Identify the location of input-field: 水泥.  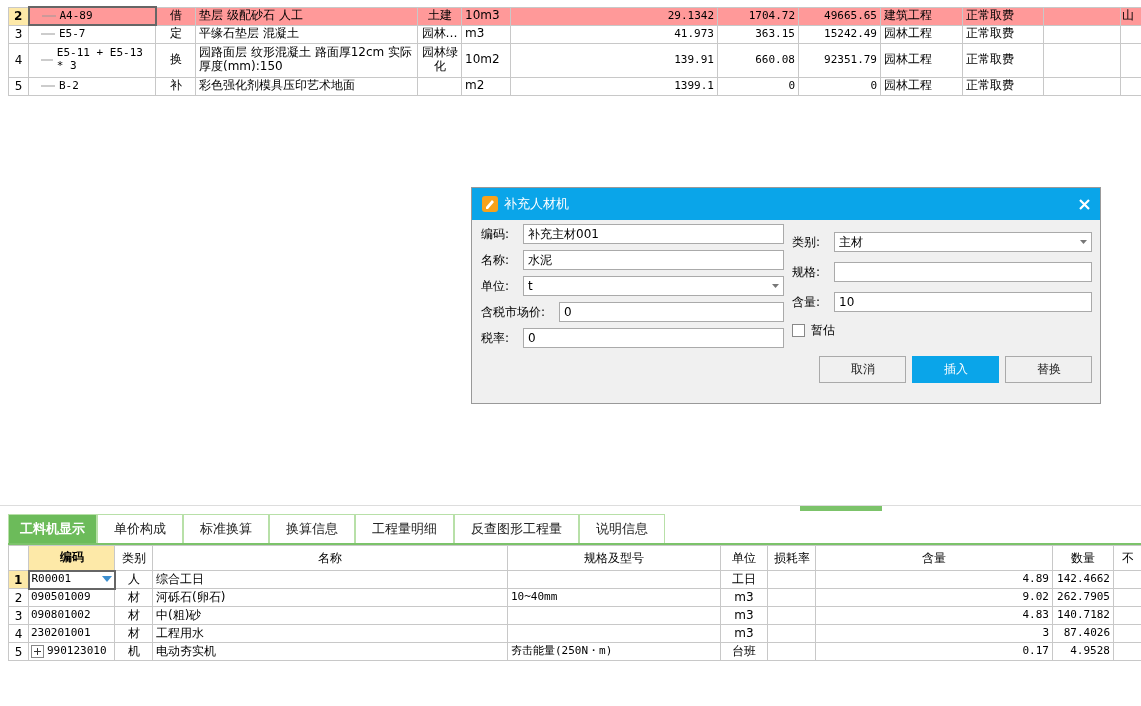
(653, 260).